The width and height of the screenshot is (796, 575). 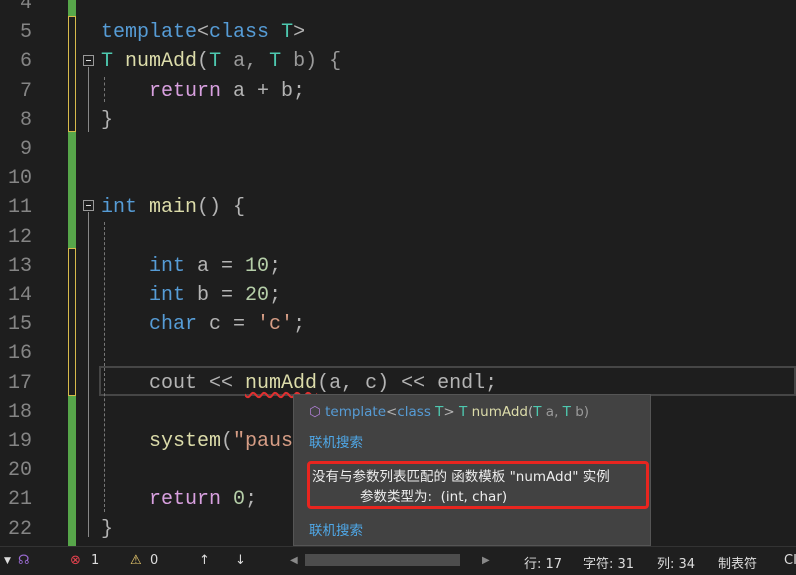 I want to click on code-token: cout, so click(x=173, y=383).